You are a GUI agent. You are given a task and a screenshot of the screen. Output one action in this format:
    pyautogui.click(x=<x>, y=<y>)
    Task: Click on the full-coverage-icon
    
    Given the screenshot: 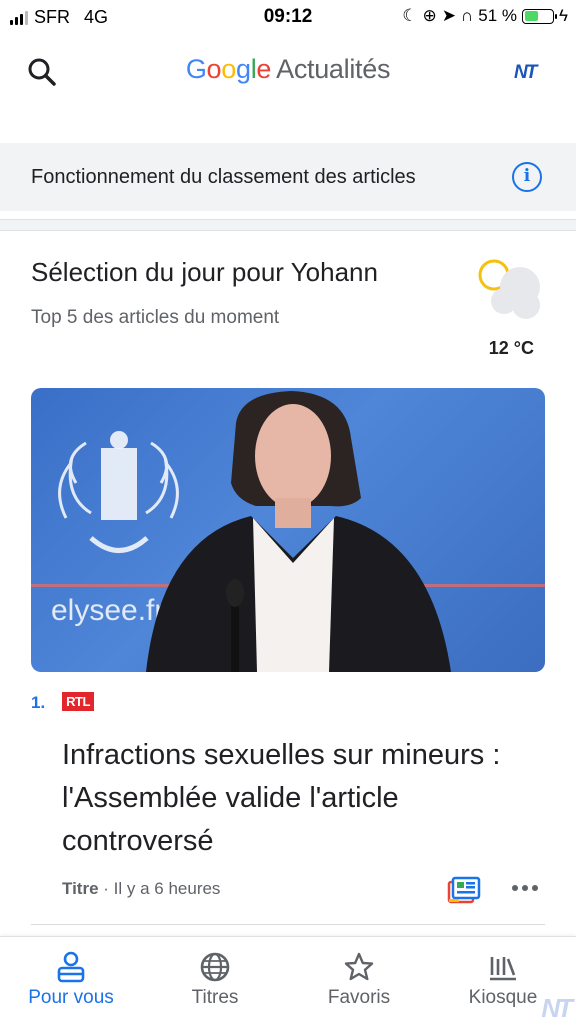 What is the action you would take?
    pyautogui.click(x=464, y=890)
    